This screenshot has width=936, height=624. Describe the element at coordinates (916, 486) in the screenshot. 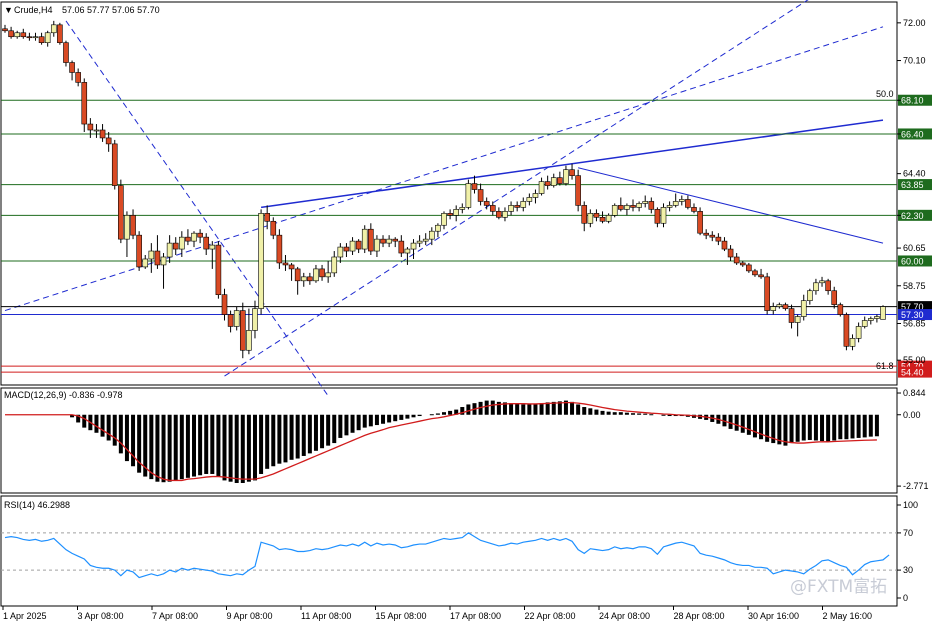

I see `macd-axis-label: -2.771` at that location.